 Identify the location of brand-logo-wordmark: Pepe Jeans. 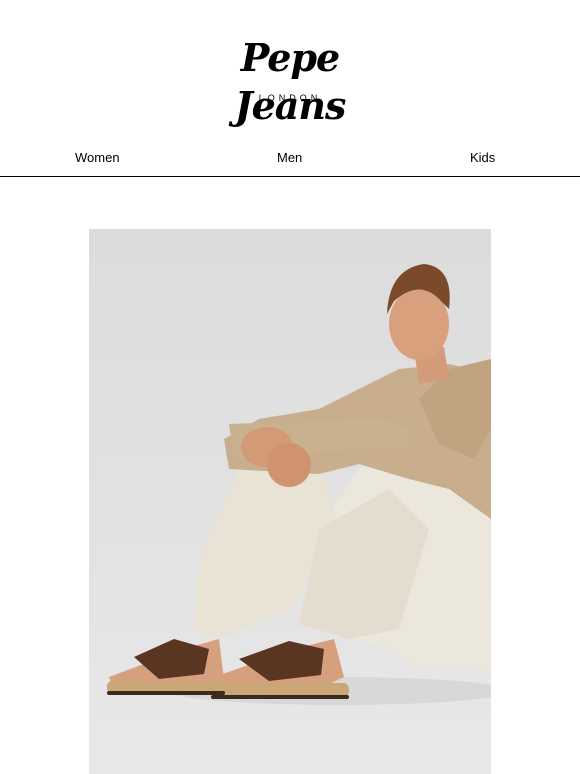
(290, 81).